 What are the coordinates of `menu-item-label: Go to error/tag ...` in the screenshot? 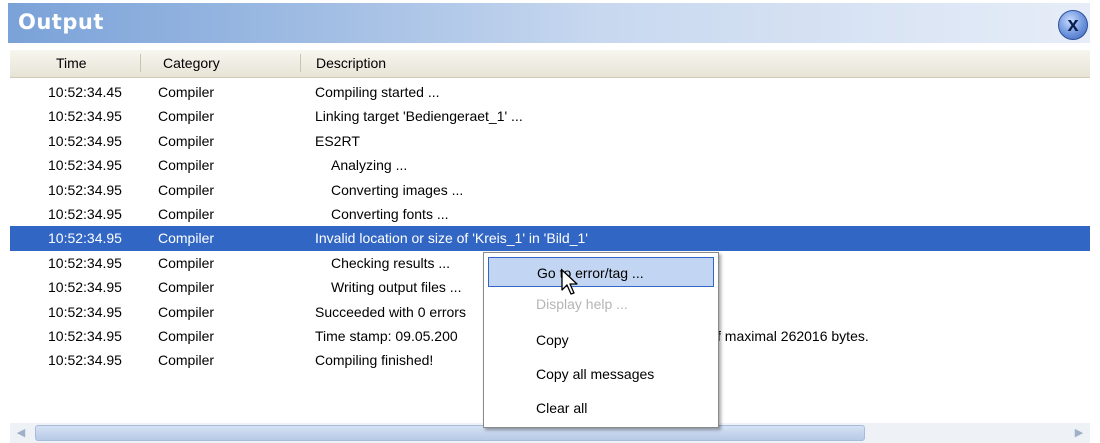 It's located at (590, 273).